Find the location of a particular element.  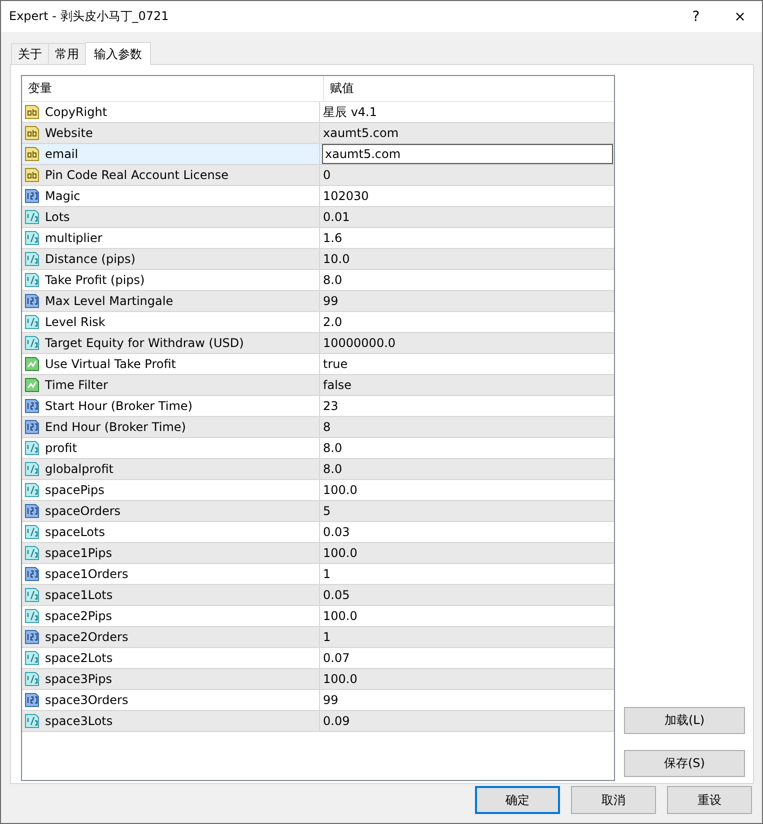

help-button: ? is located at coordinates (696, 16).